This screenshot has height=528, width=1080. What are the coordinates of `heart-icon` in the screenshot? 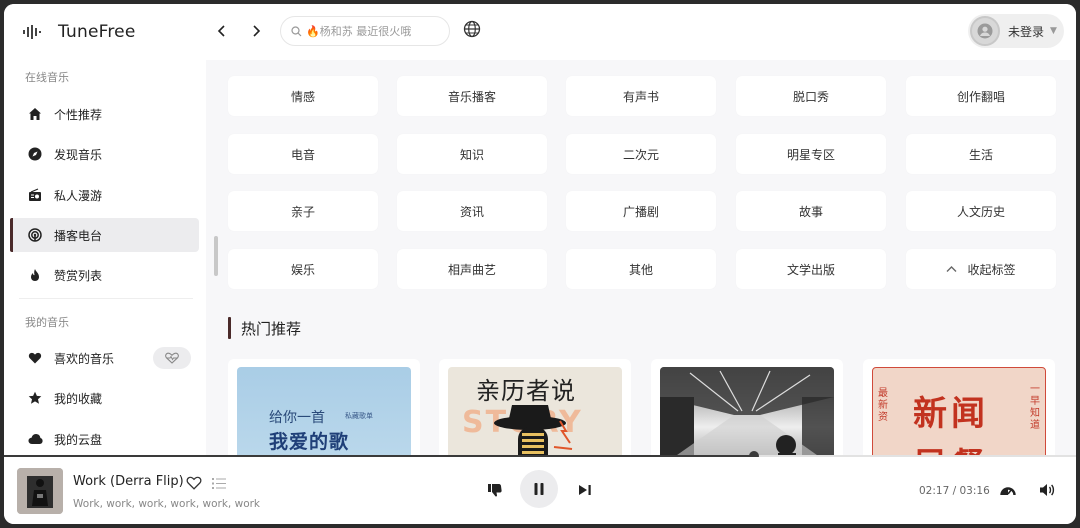 It's located at (35, 358).